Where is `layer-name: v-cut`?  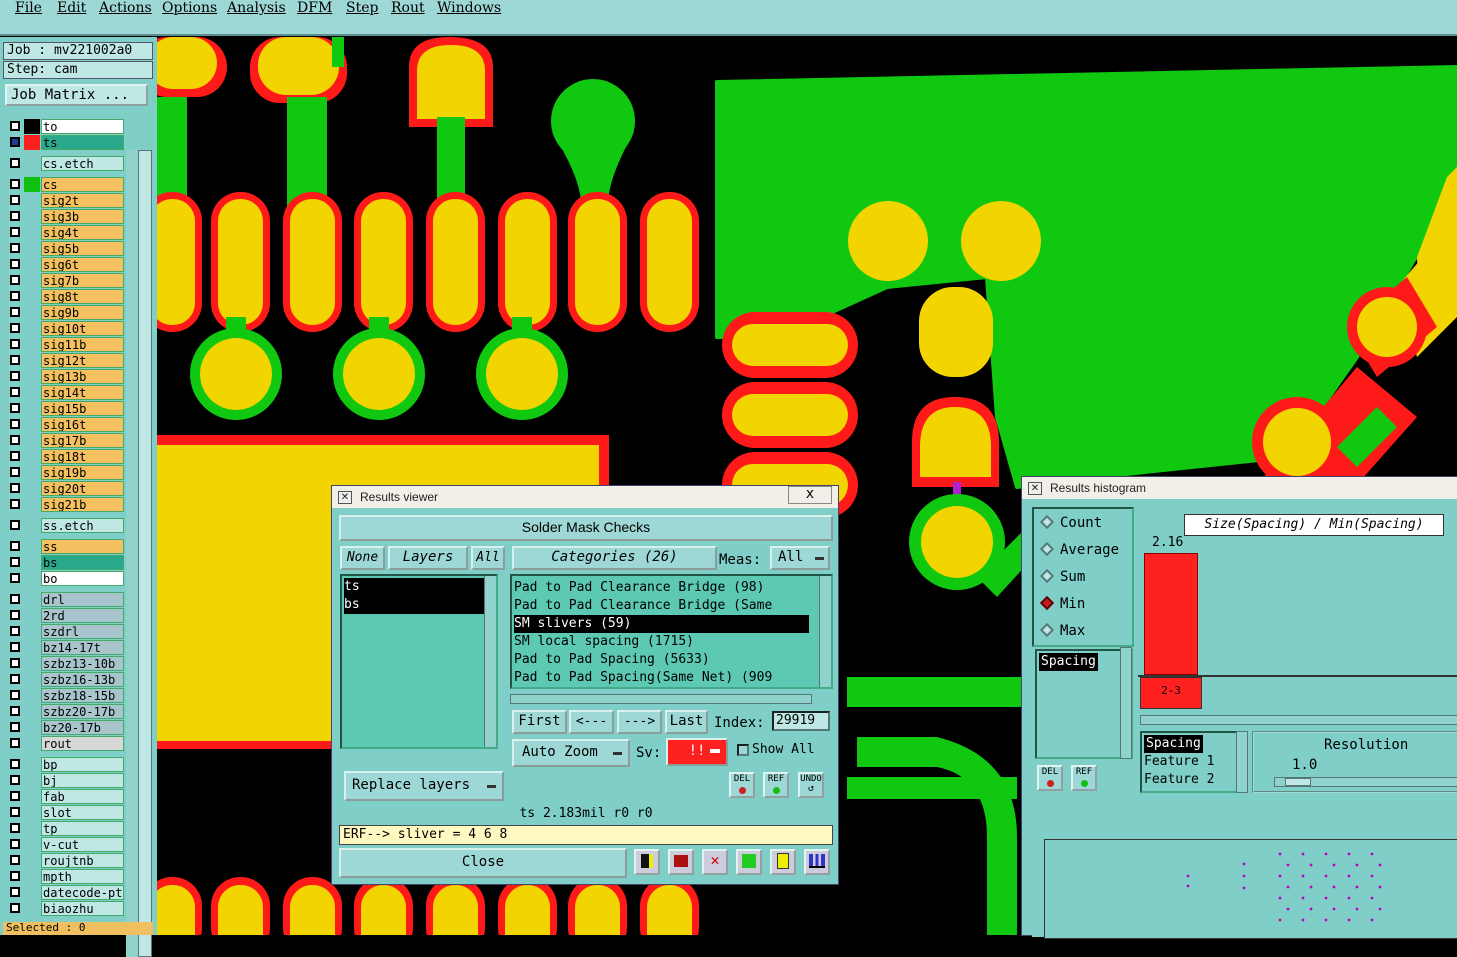 layer-name: v-cut is located at coordinates (82, 844).